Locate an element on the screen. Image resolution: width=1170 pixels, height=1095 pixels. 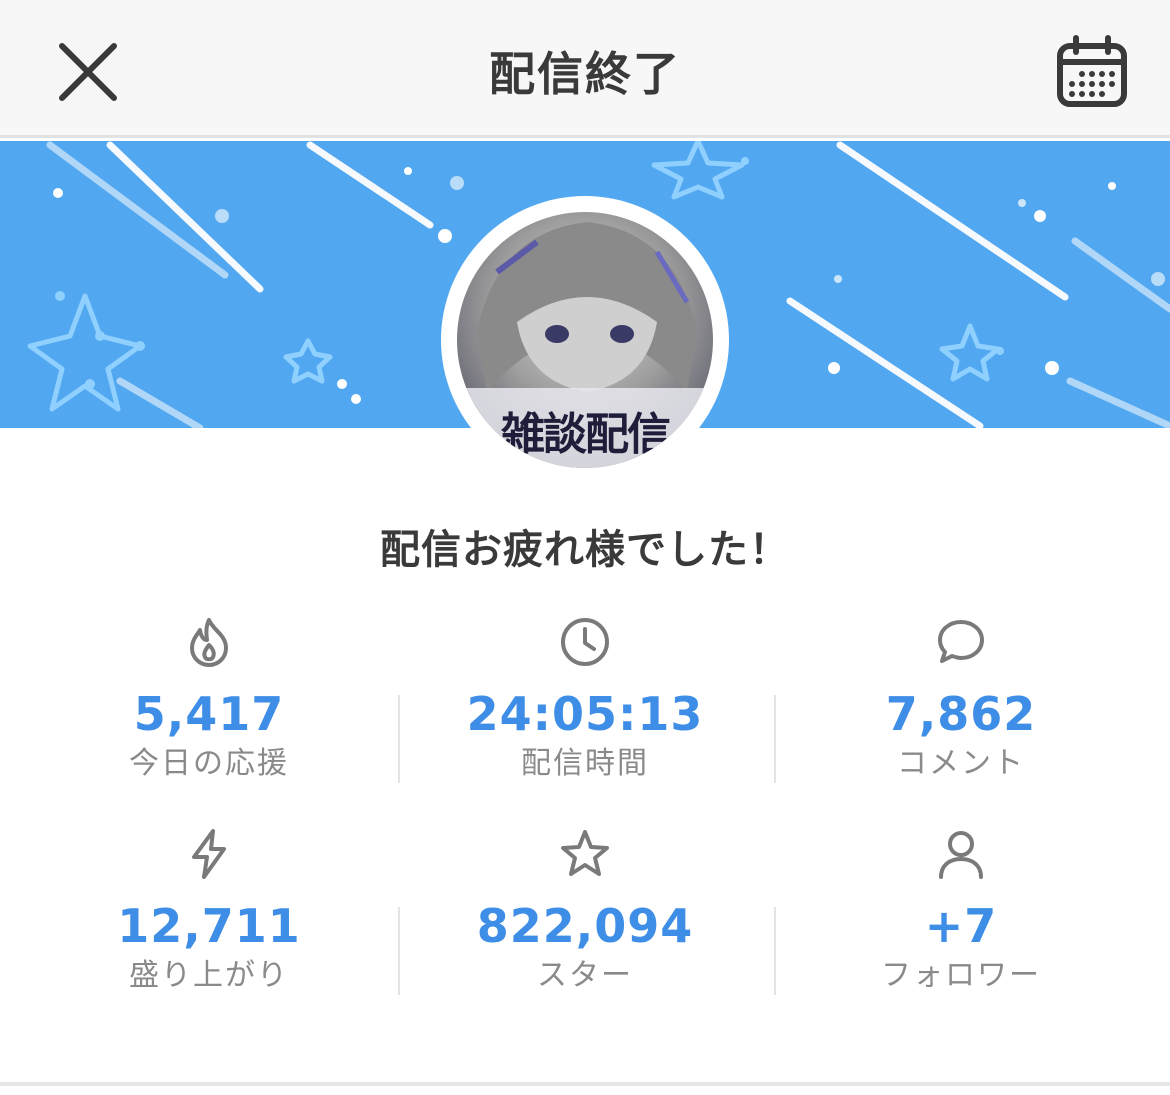
clock-icon is located at coordinates (585, 642).